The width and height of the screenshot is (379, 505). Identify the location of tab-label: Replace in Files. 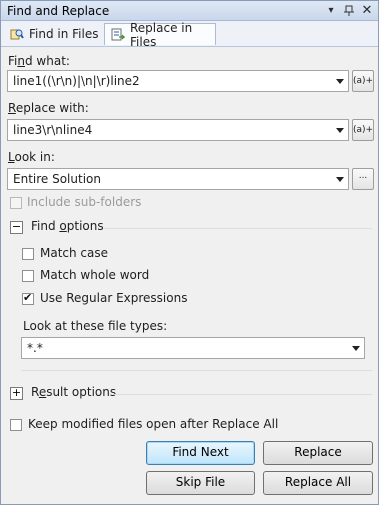
(161, 34).